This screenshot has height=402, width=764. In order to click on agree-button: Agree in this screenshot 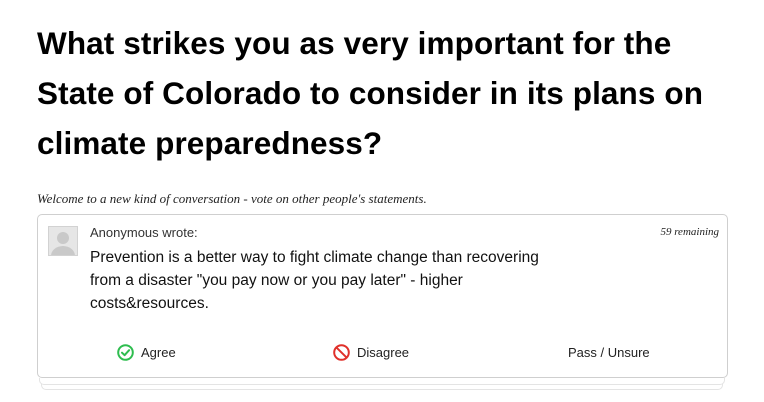, I will do `click(146, 352)`.